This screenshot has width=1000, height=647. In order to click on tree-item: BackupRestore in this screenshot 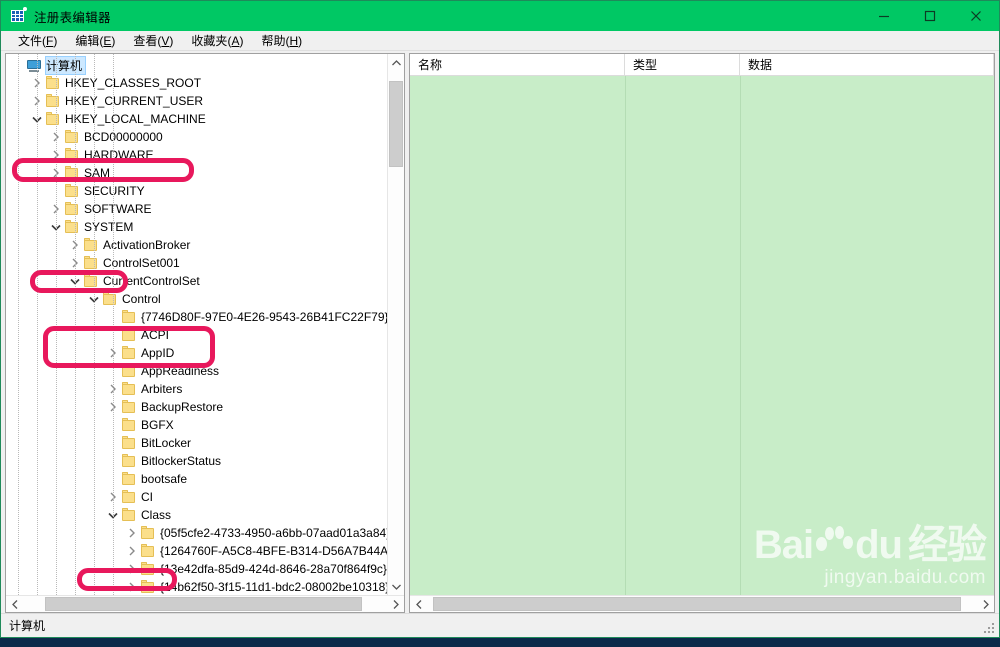, I will do `click(196, 407)`.